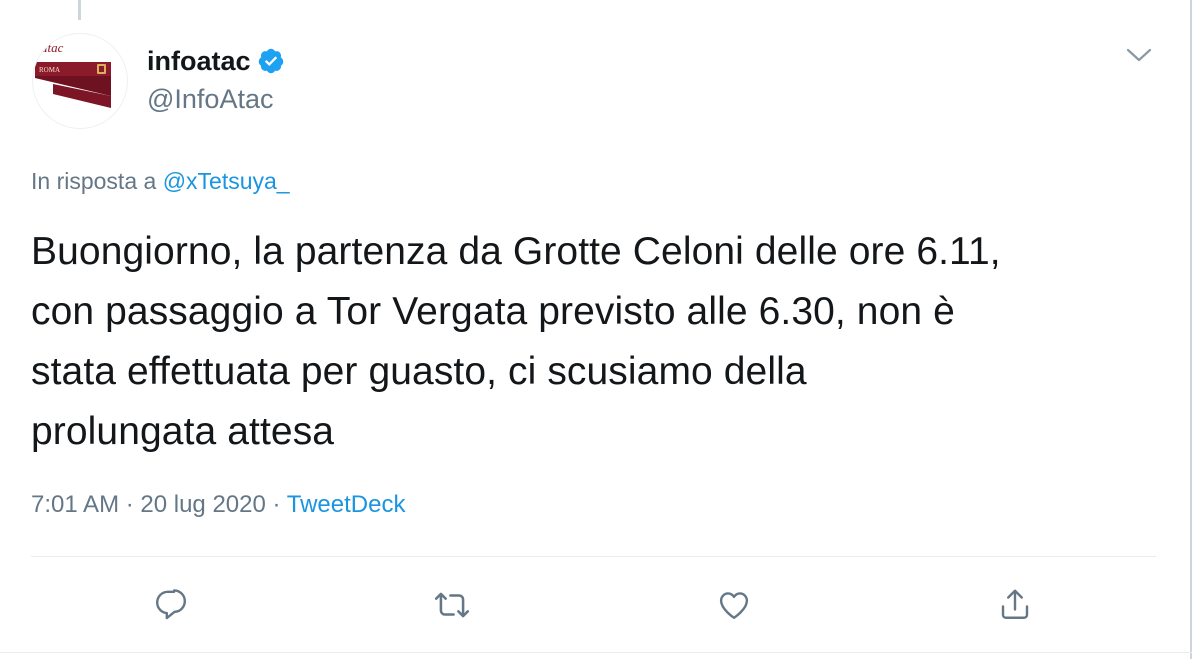 This screenshot has height=659, width=1200. Describe the element at coordinates (52, 47) in the screenshot. I see `avatar-logo-top-text: atac` at that location.